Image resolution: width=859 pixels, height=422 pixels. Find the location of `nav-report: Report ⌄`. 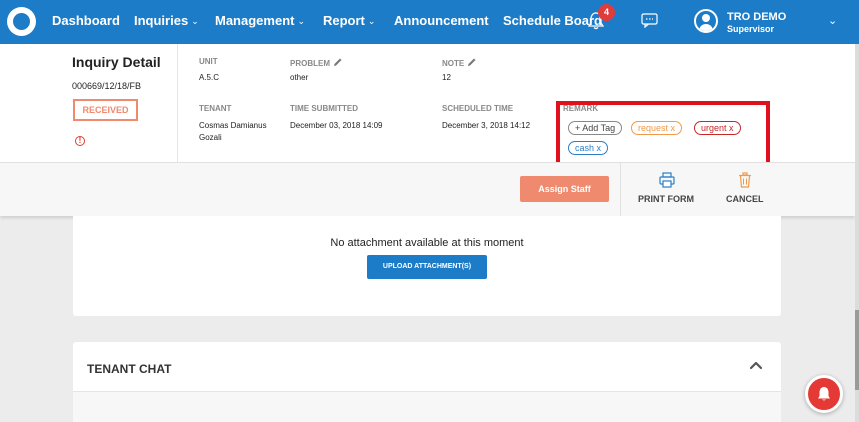

nav-report: Report ⌄ is located at coordinates (349, 20).